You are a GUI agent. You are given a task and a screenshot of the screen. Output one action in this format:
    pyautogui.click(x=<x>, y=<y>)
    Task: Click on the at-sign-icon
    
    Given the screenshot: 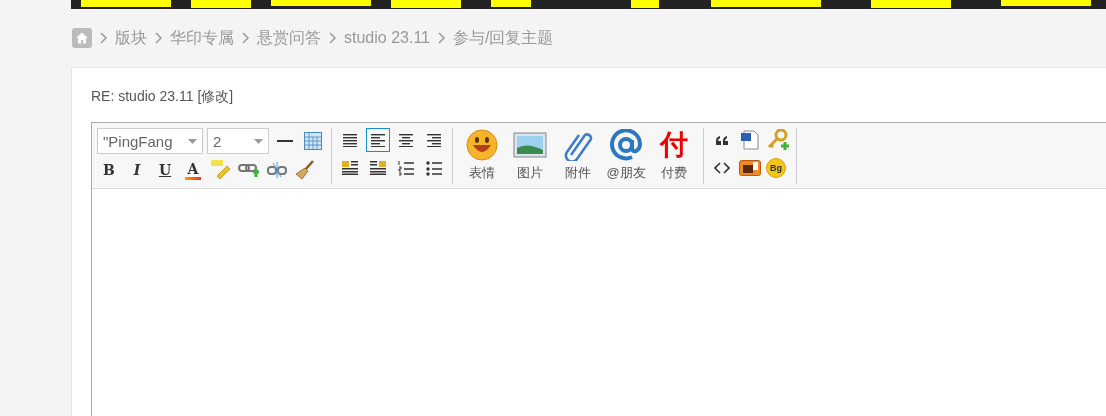 What is the action you would take?
    pyautogui.click(x=626, y=145)
    